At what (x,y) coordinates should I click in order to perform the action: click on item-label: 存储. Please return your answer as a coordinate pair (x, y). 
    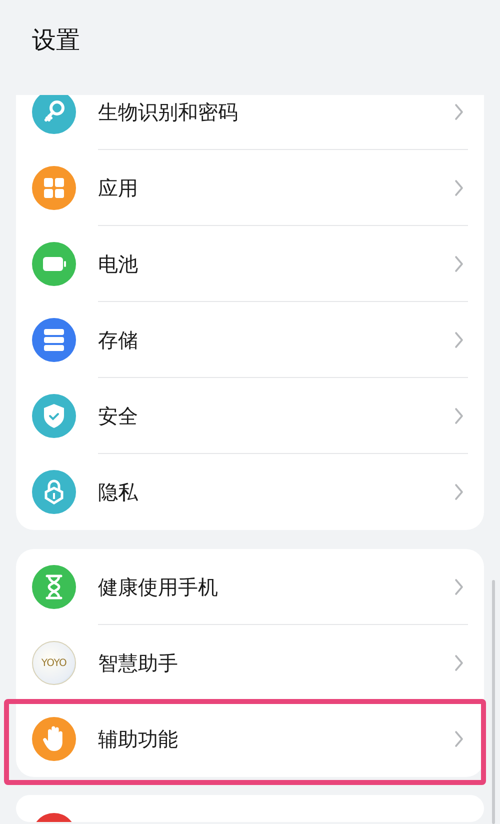
    Looking at the image, I should click on (118, 340).